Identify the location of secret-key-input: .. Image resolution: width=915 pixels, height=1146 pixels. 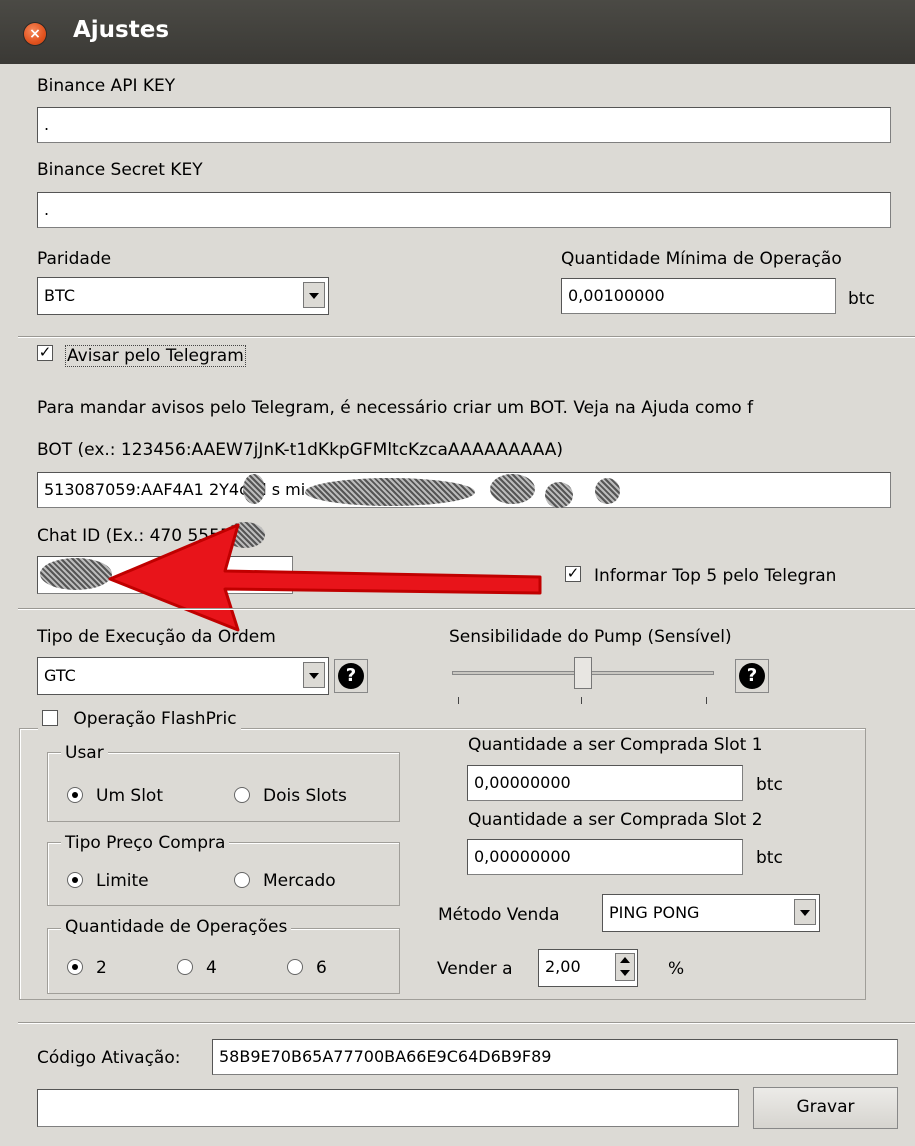
(464, 210).